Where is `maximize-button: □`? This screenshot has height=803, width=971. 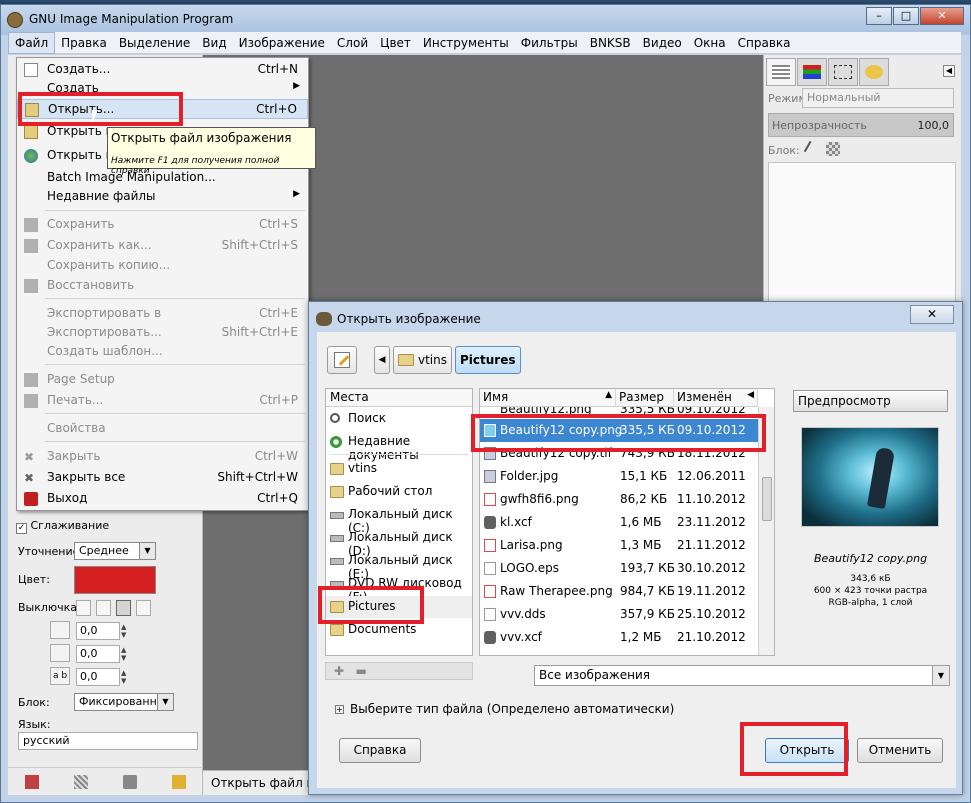
maximize-button: □ is located at coordinates (906, 16).